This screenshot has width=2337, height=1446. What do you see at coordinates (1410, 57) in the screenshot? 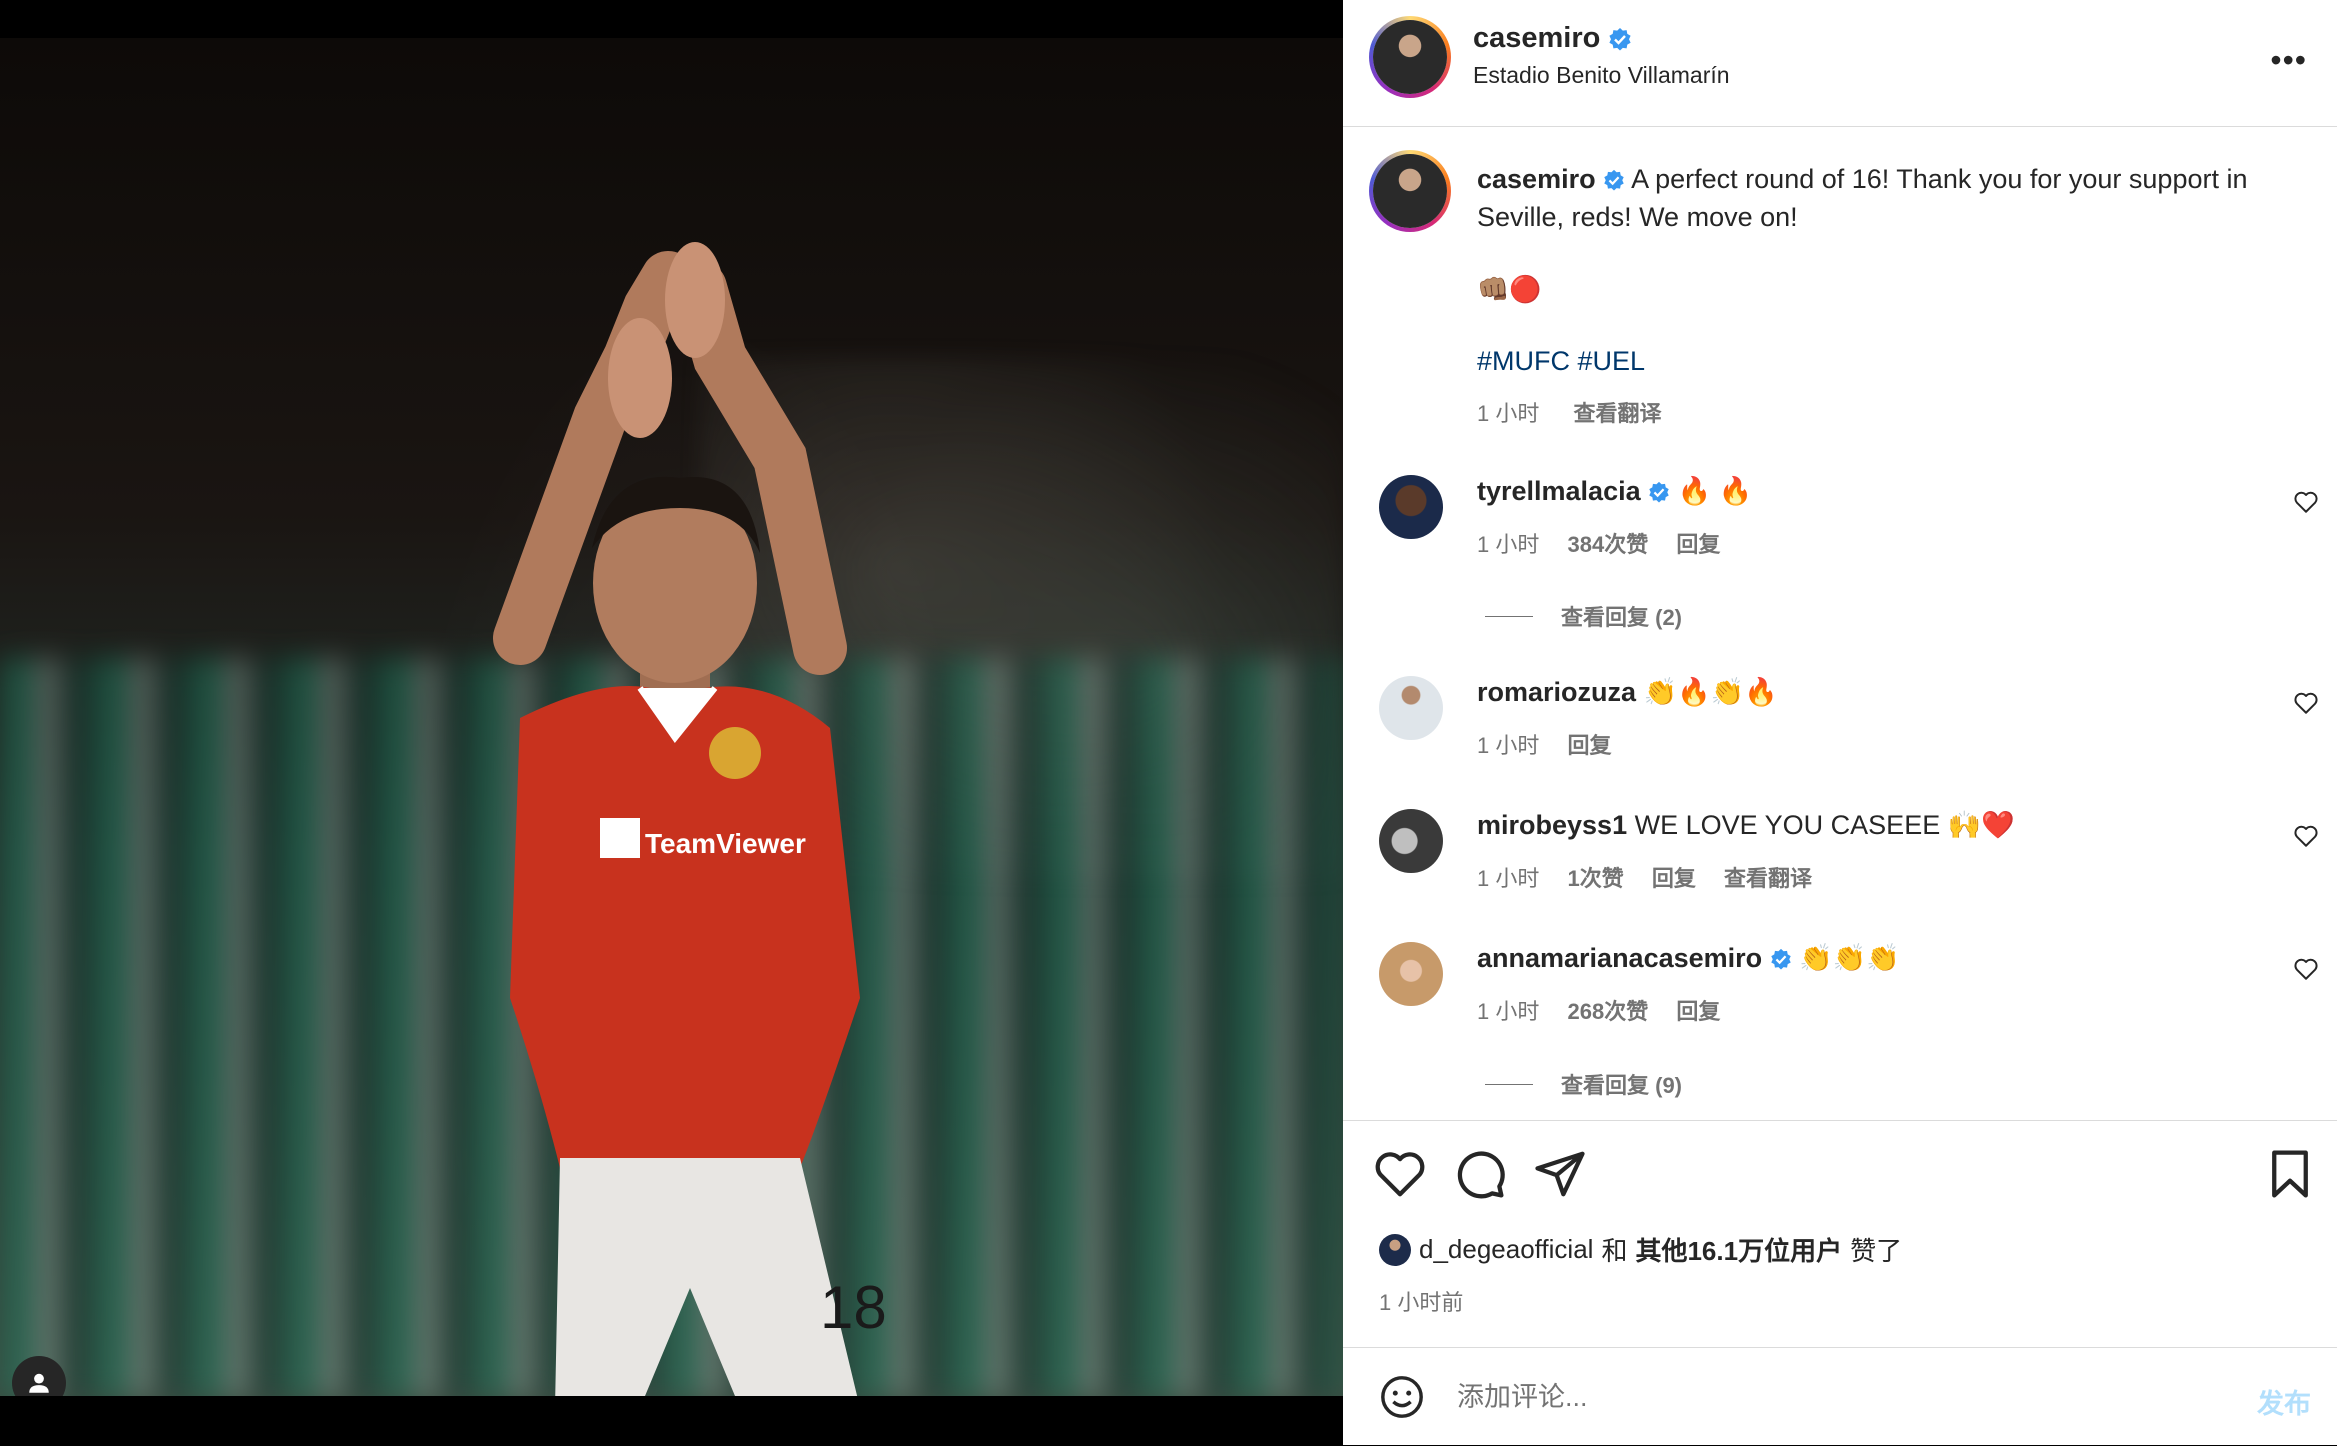
I see `author-avatar` at bounding box center [1410, 57].